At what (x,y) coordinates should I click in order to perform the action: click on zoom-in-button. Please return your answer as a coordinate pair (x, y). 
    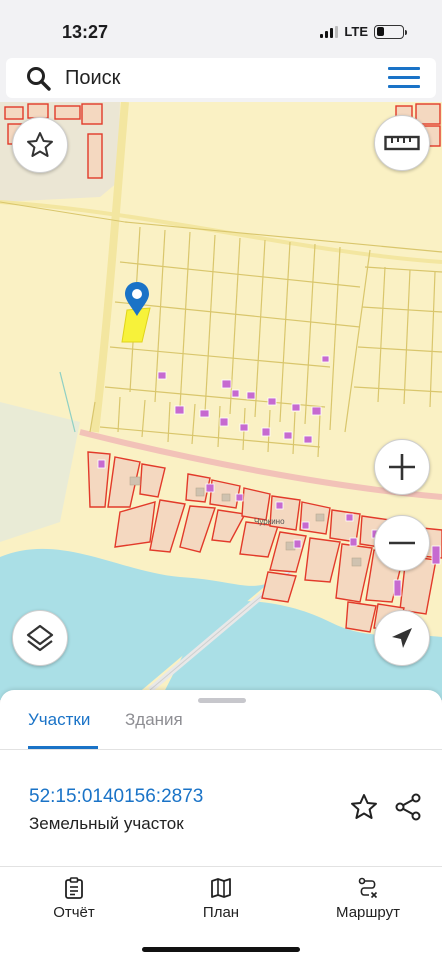
    Looking at the image, I should click on (402, 467).